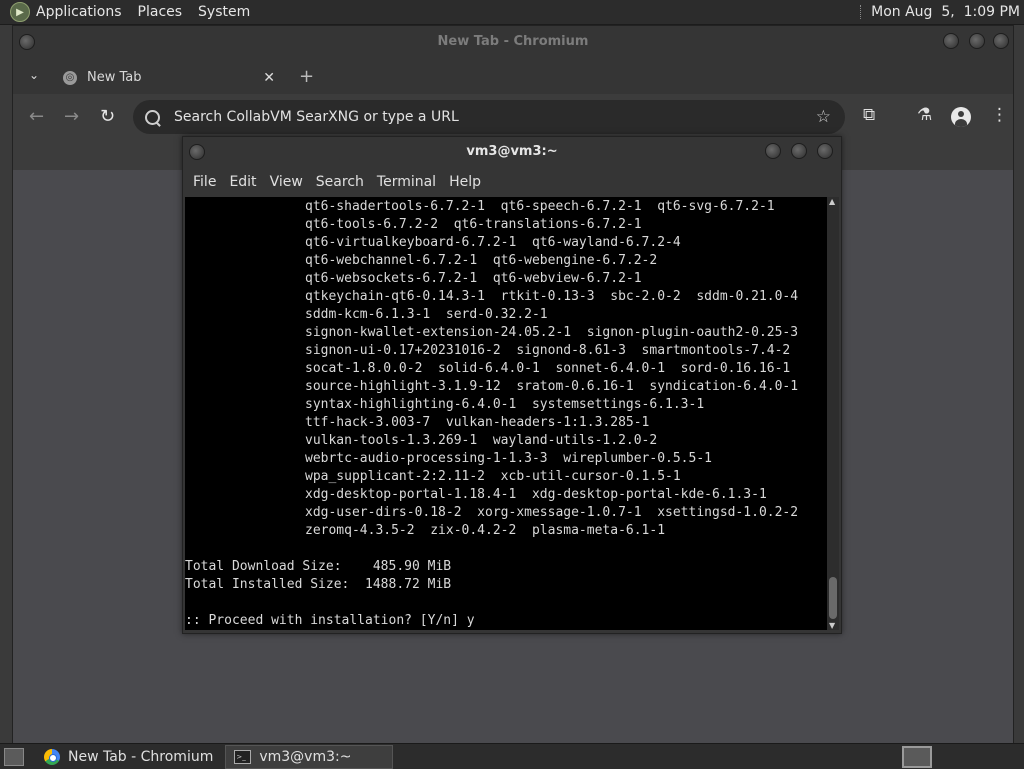  I want to click on bookmark-star-icon: ☆, so click(823, 117).